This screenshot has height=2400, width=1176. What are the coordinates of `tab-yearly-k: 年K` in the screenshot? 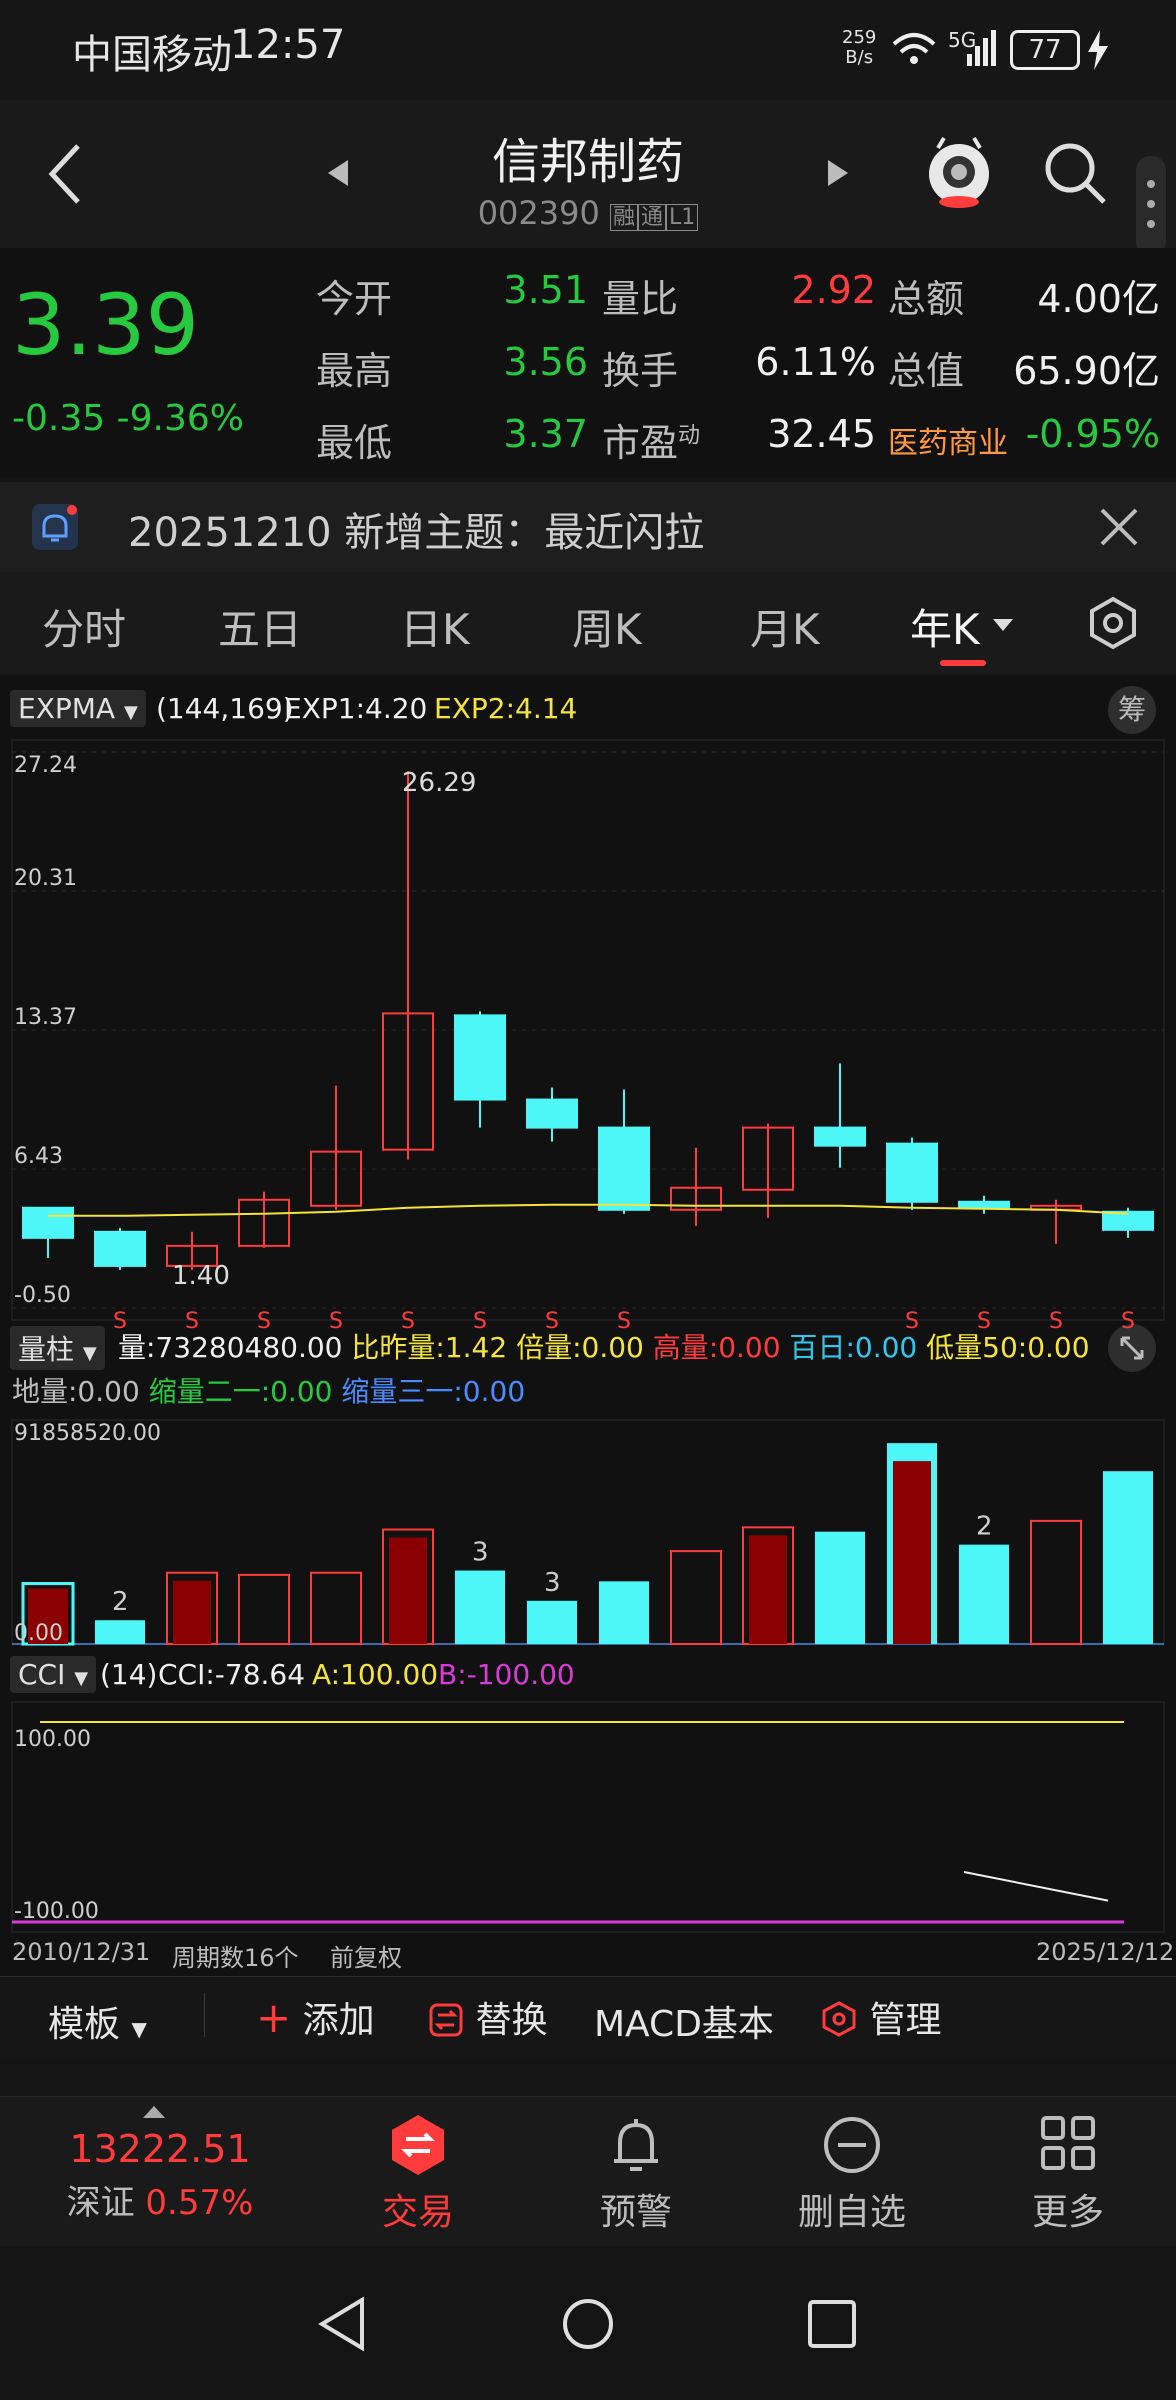 It's located at (945, 626).